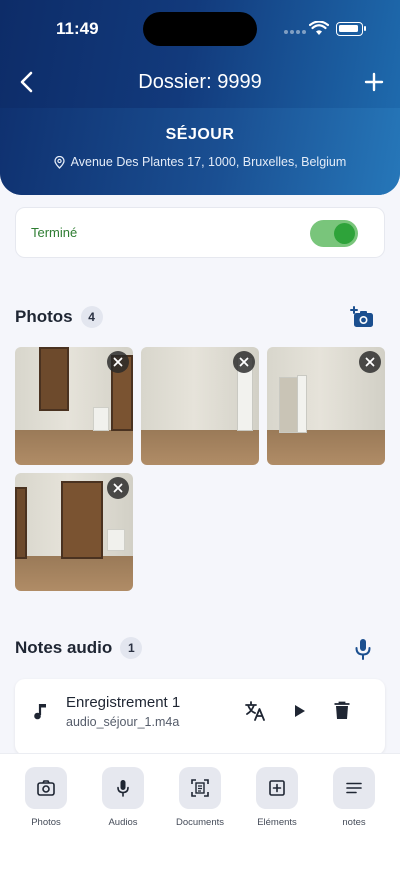 The height and width of the screenshot is (869, 400). Describe the element at coordinates (59, 162) in the screenshot. I see `location-pin-icon` at that location.